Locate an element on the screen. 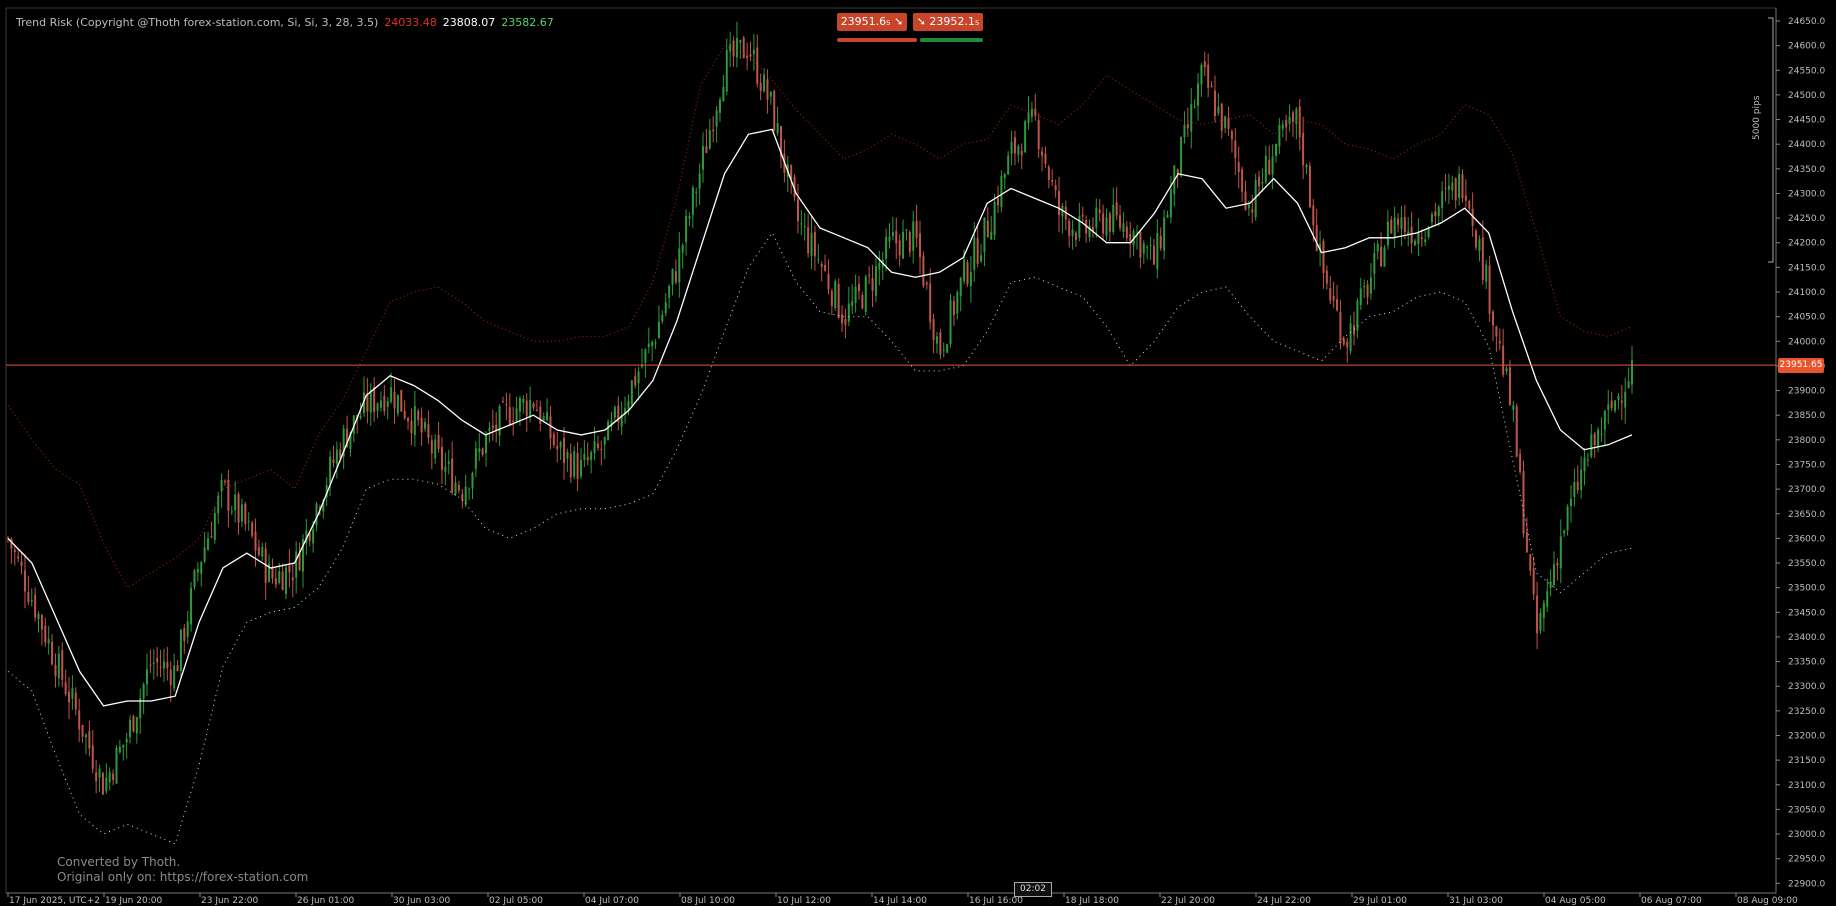 The height and width of the screenshot is (906, 1836). y-tick-label: 24150.0 is located at coordinates (1806, 268).